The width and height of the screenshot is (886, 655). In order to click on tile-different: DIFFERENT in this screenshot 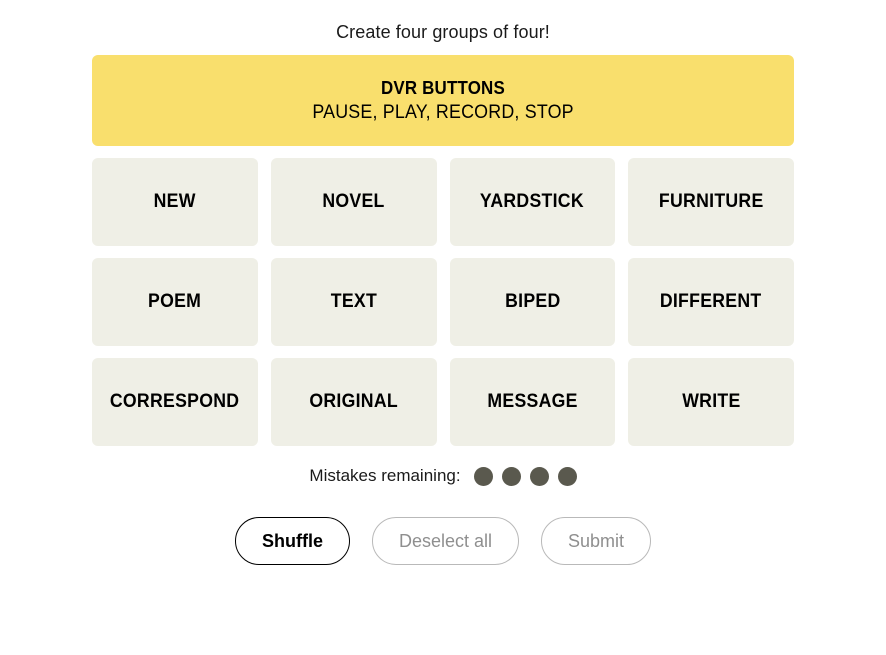, I will do `click(711, 302)`.